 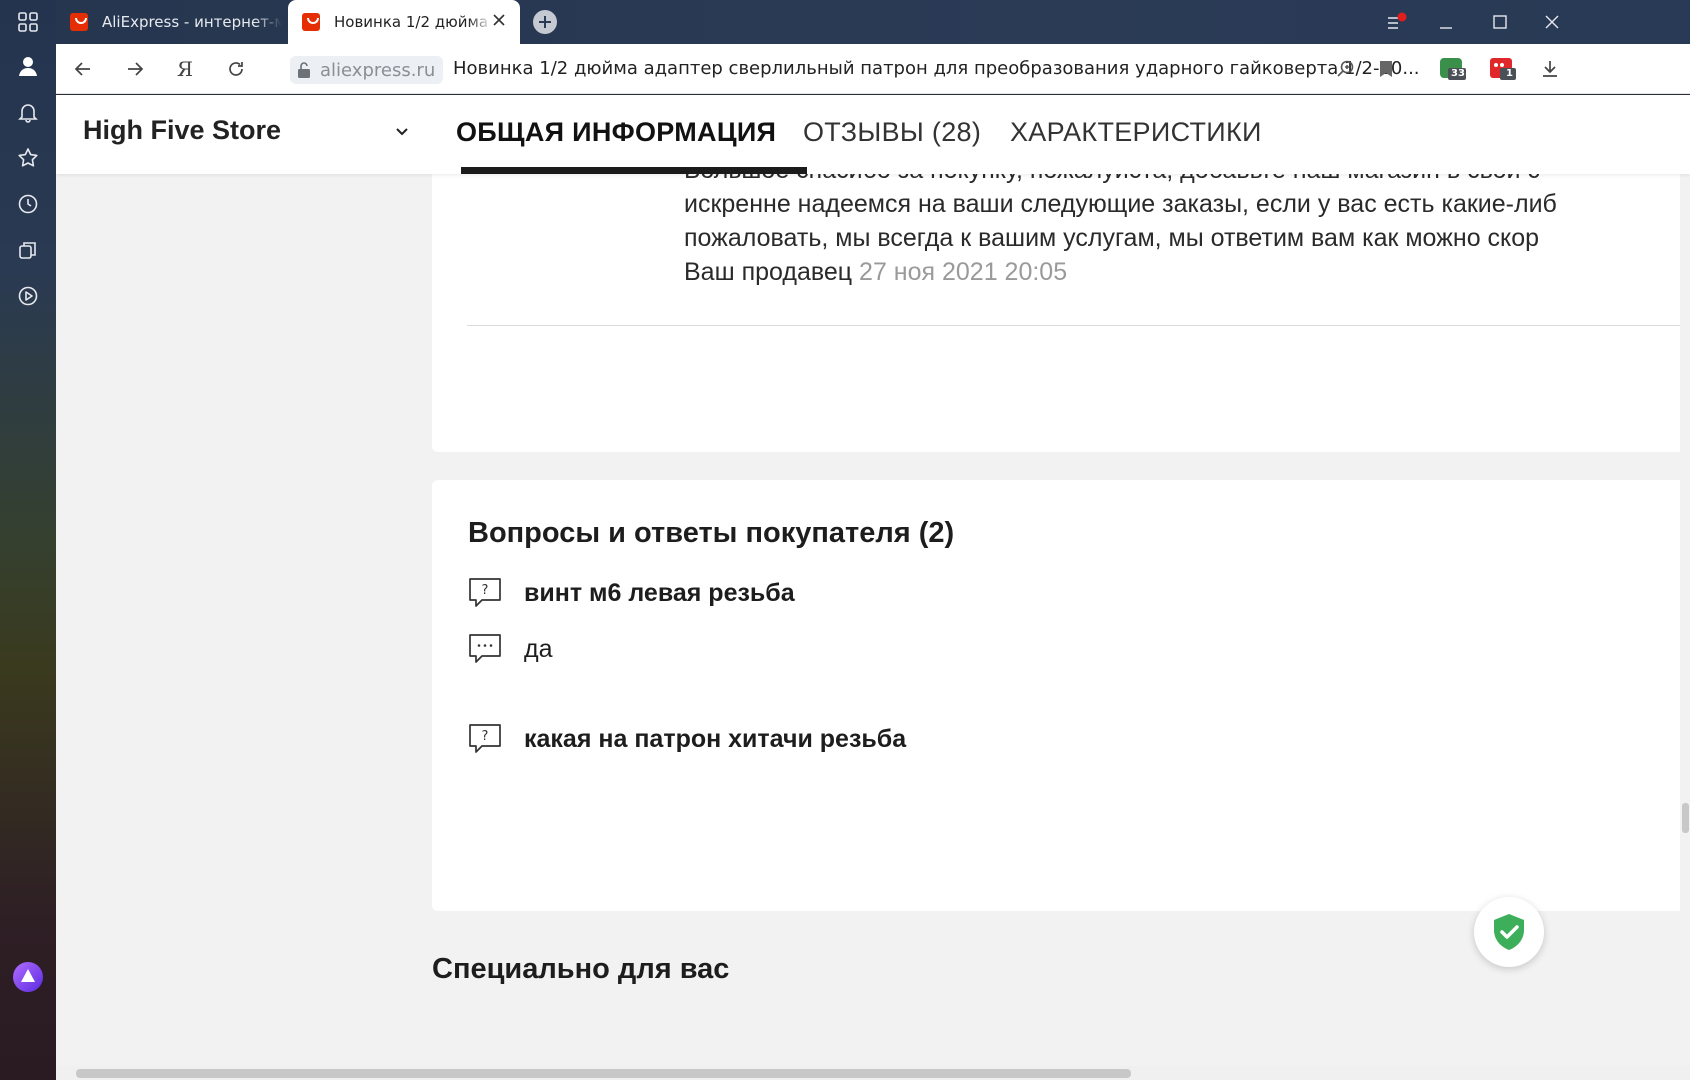 I want to click on site-domain: aliexpress.ru, so click(x=378, y=70).